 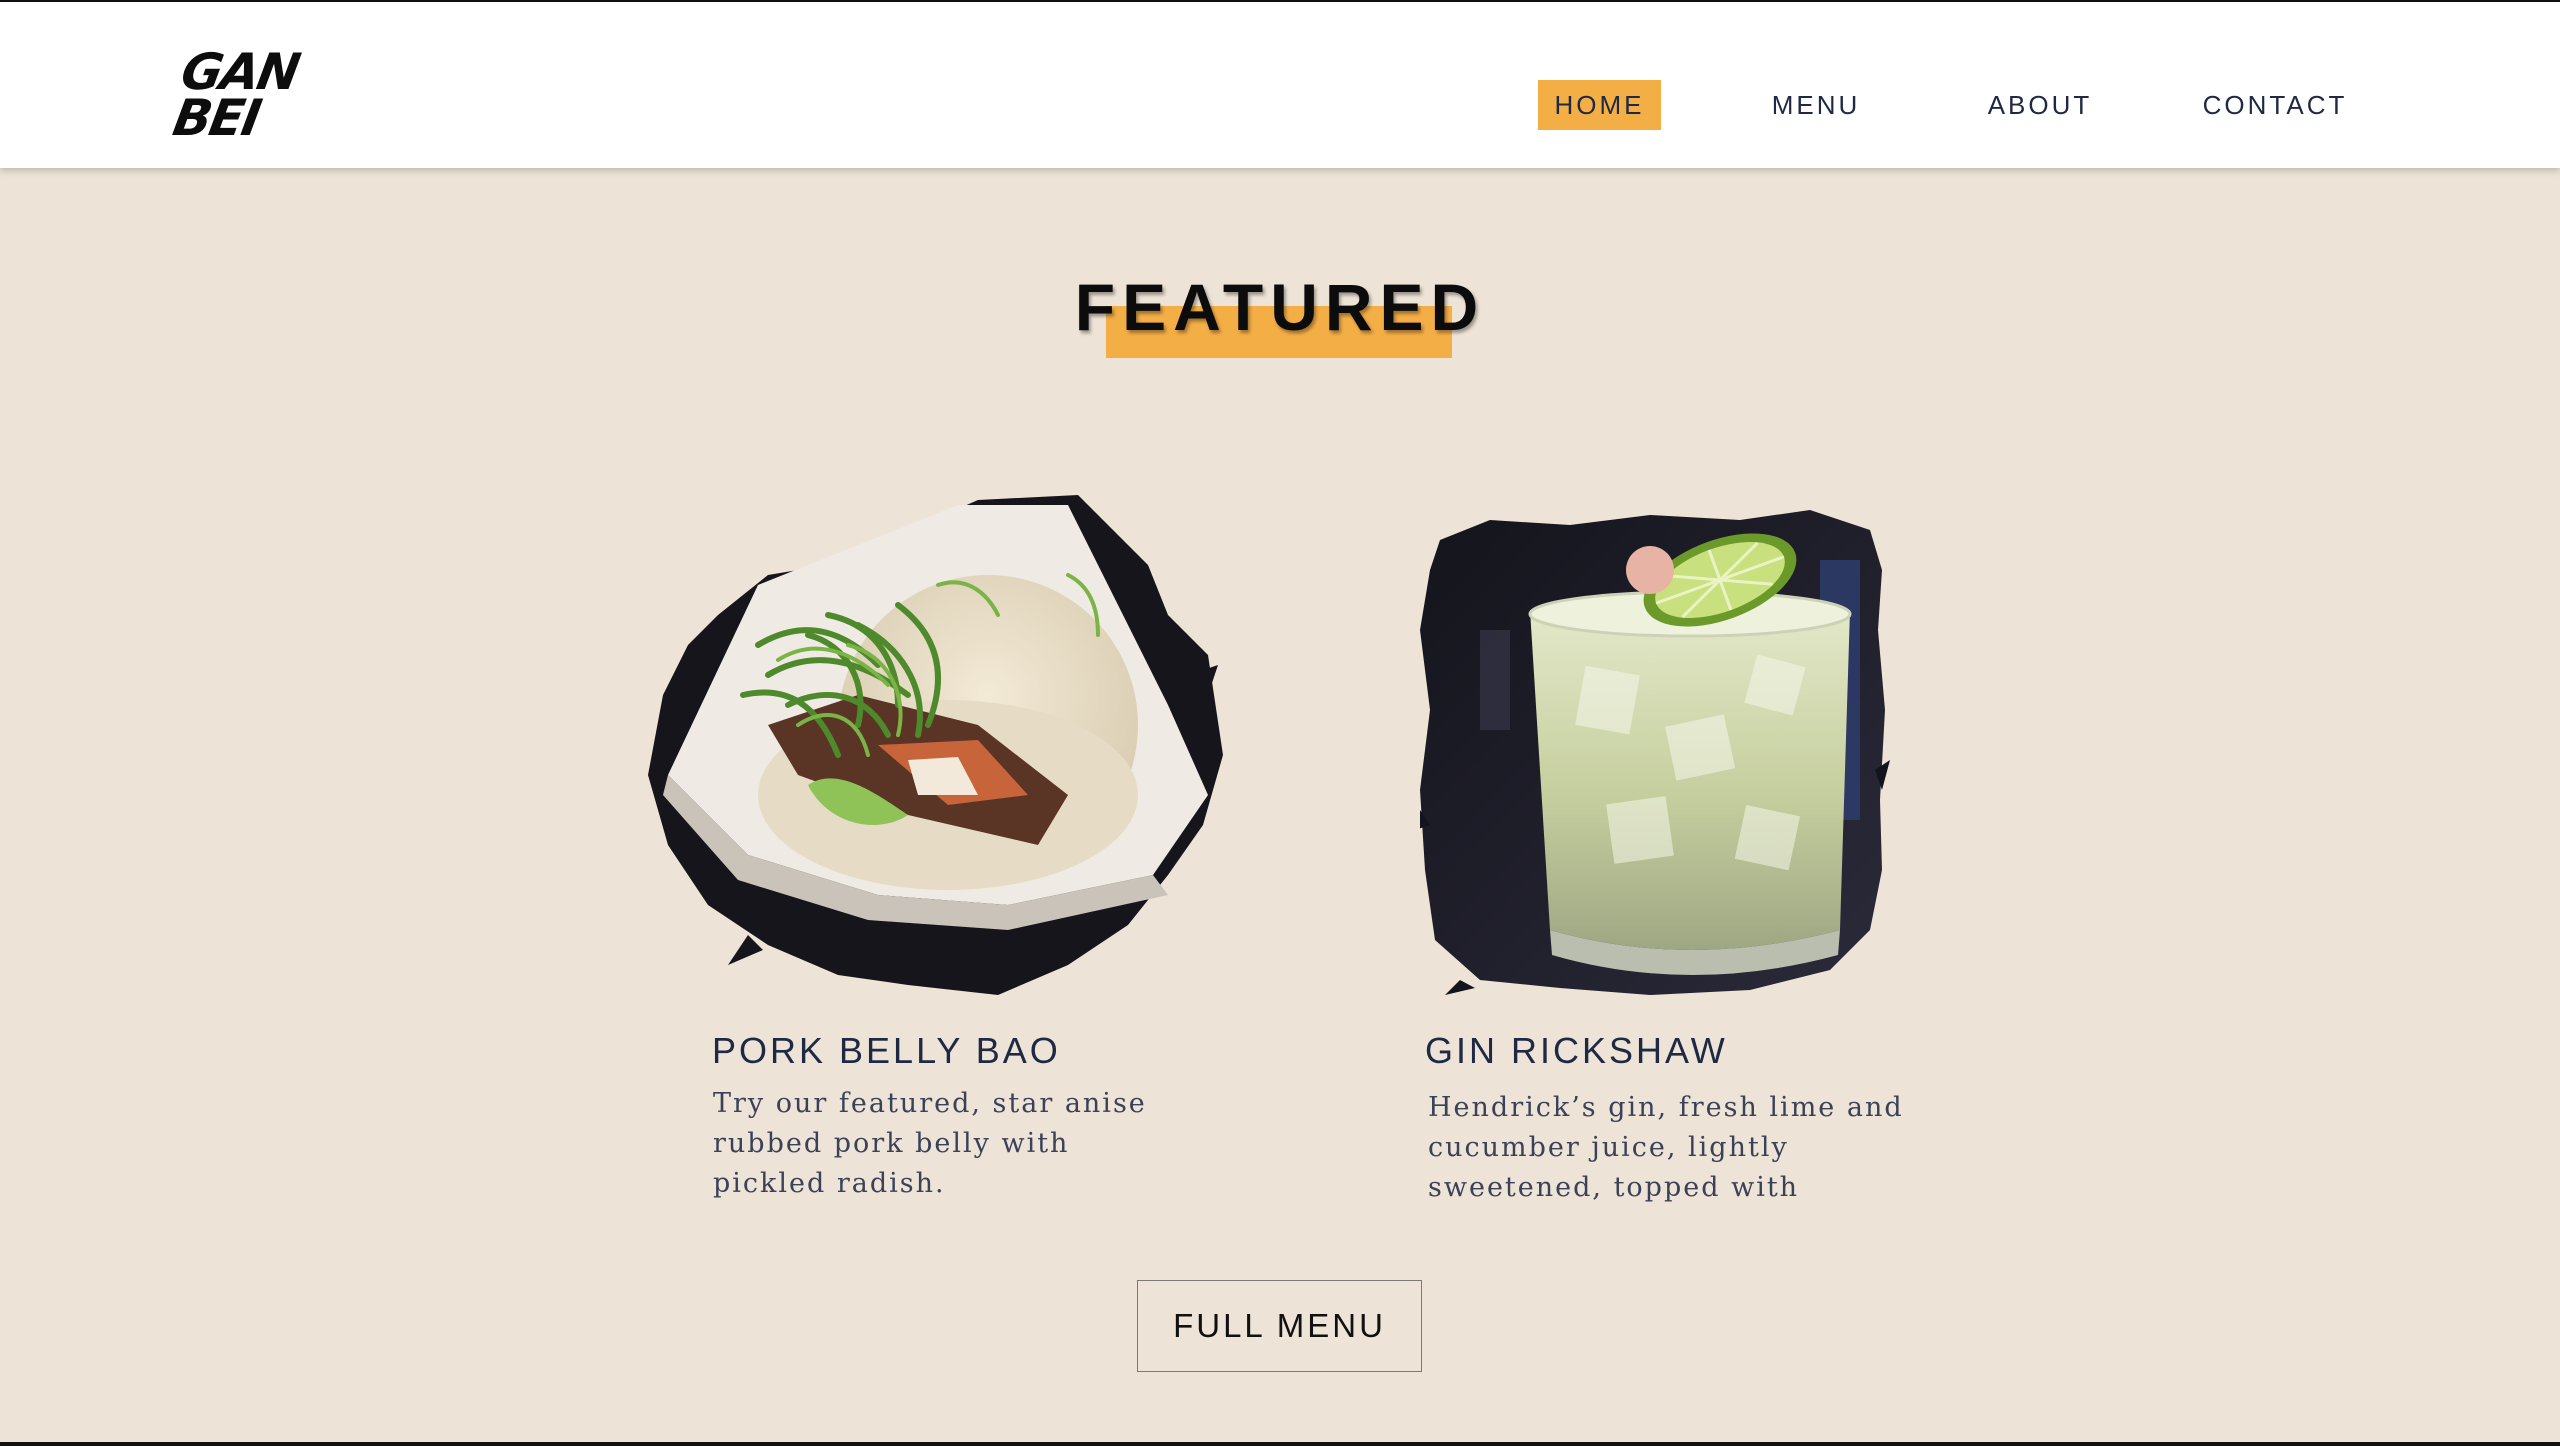 What do you see at coordinates (1279, 1326) in the screenshot?
I see `full-menu-button: FULL MENU` at bounding box center [1279, 1326].